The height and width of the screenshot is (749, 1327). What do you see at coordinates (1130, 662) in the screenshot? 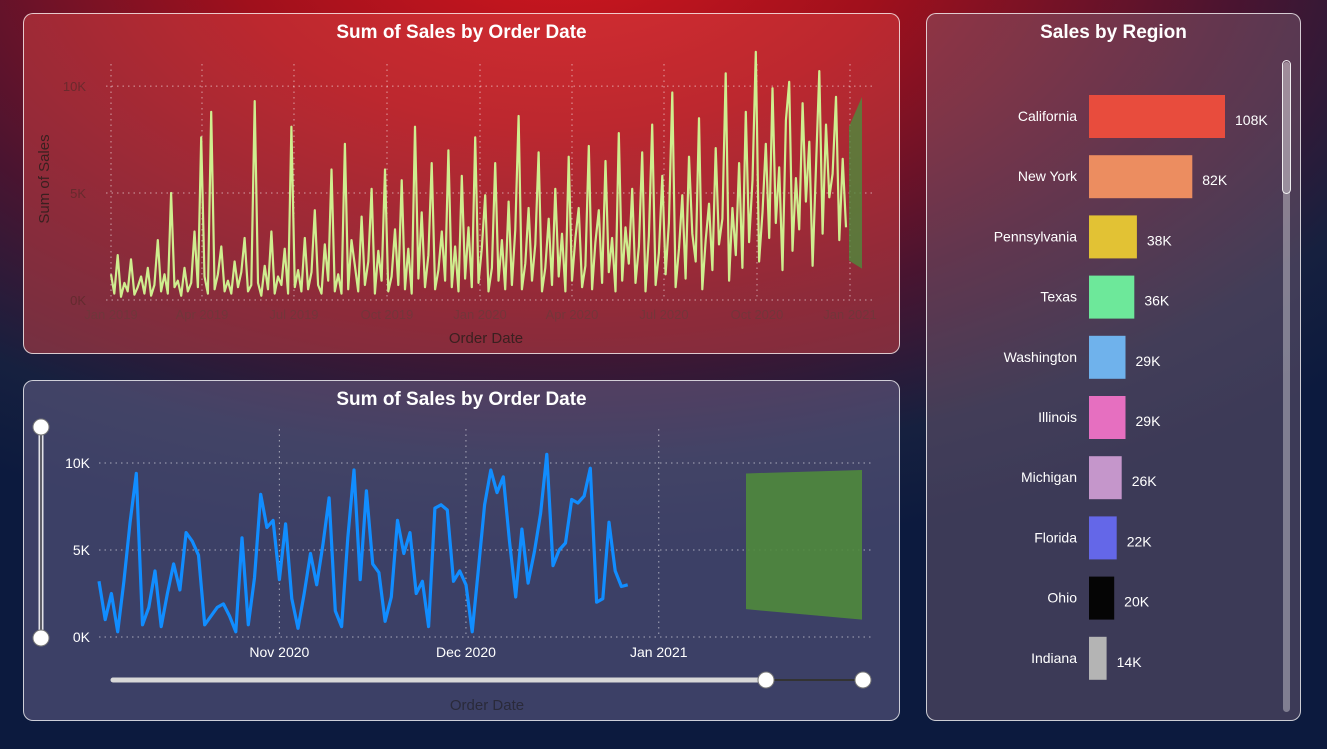
I see `data-label: 14K` at bounding box center [1130, 662].